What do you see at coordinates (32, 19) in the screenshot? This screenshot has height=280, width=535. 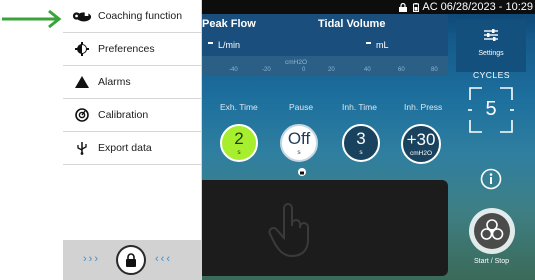 I see `pointer-arrow-icon` at bounding box center [32, 19].